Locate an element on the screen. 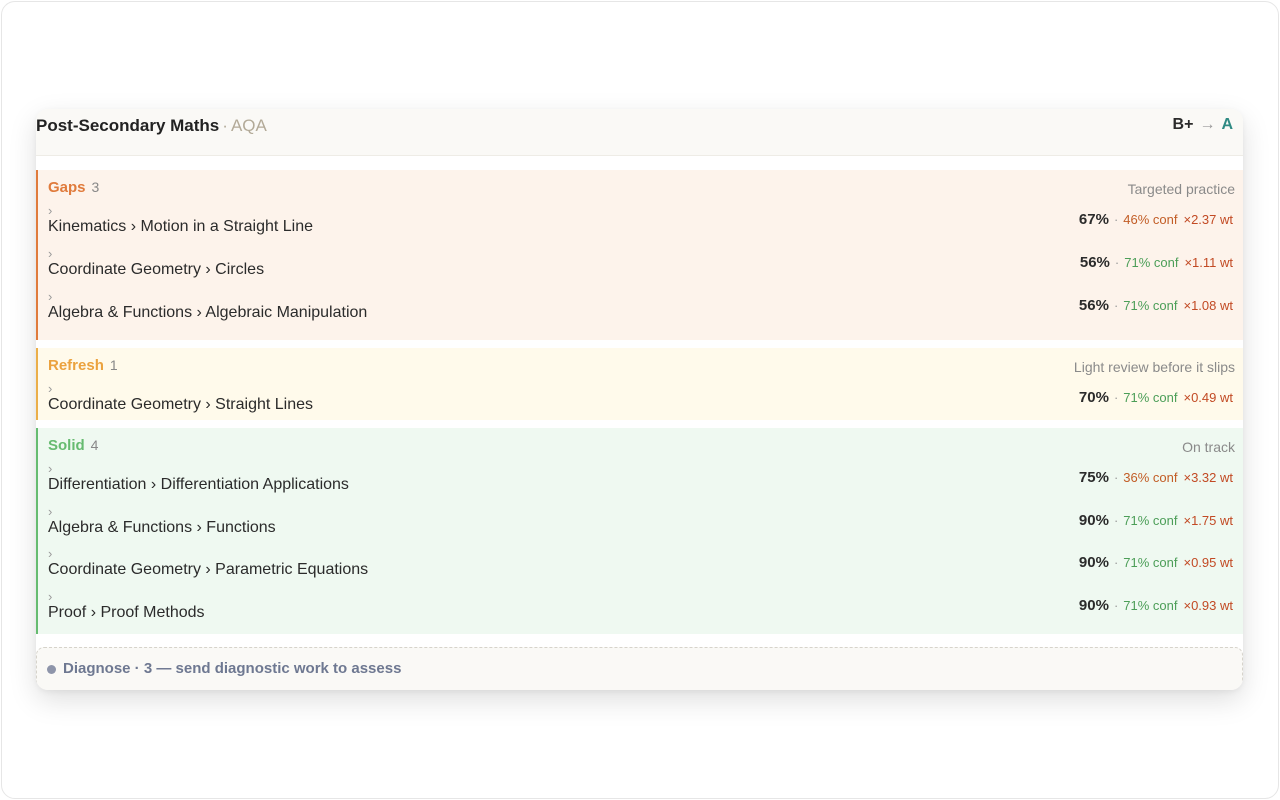 This screenshot has height=800, width=1280. topic-name: Coordinate Geometry › Circles is located at coordinates (156, 269).